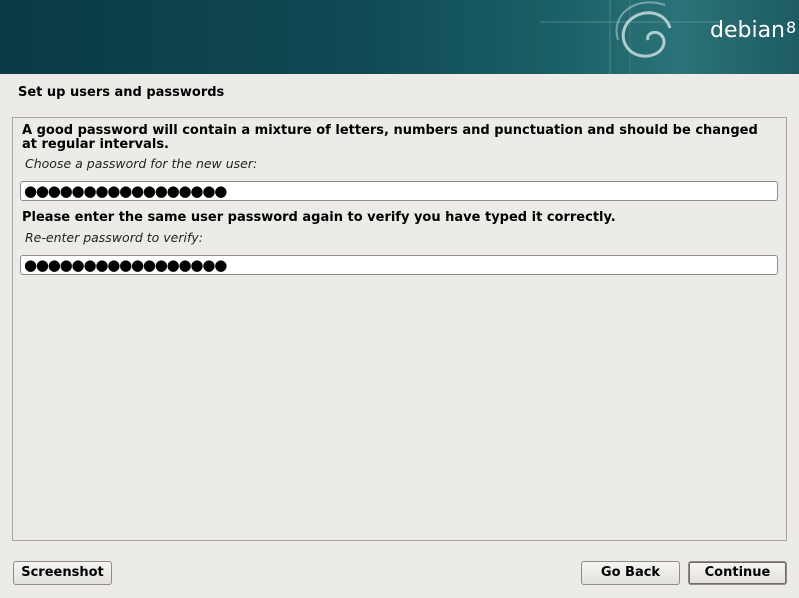 The image size is (799, 598). I want to click on header-banner: debian8, so click(399, 37).